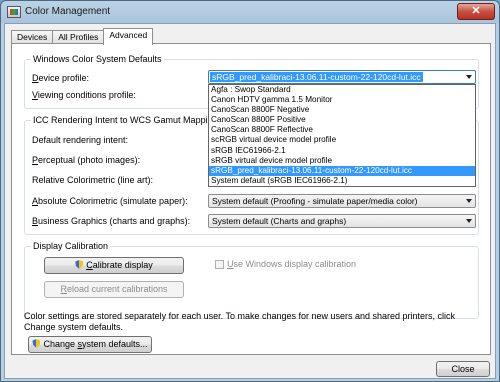 The height and width of the screenshot is (382, 500). I want to click on tab-strip: Devices All Profiles Advanced, so click(82, 36).